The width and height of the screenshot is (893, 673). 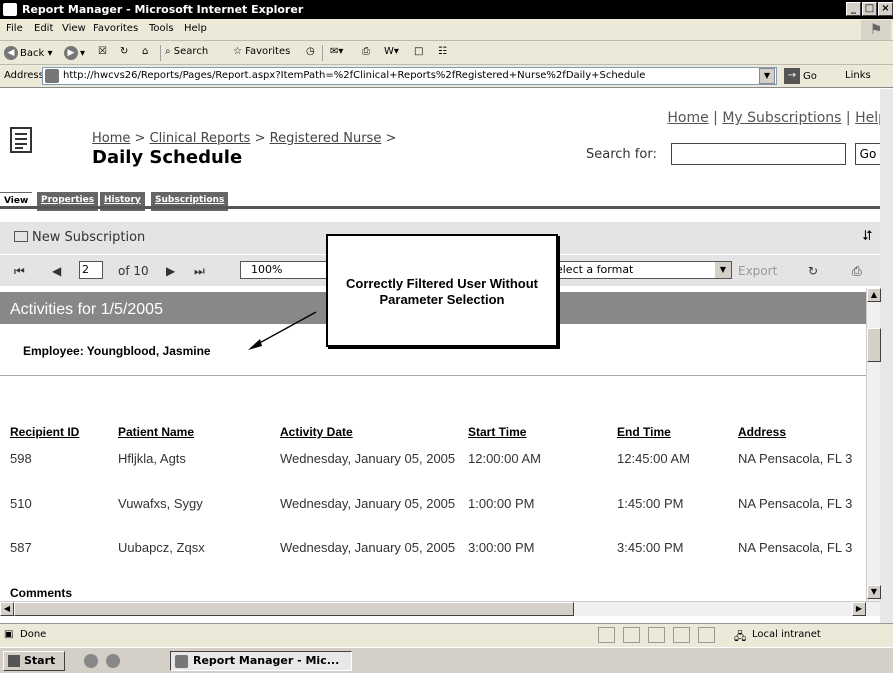 I want to click on vertical-scroll-thumb, so click(x=874, y=345).